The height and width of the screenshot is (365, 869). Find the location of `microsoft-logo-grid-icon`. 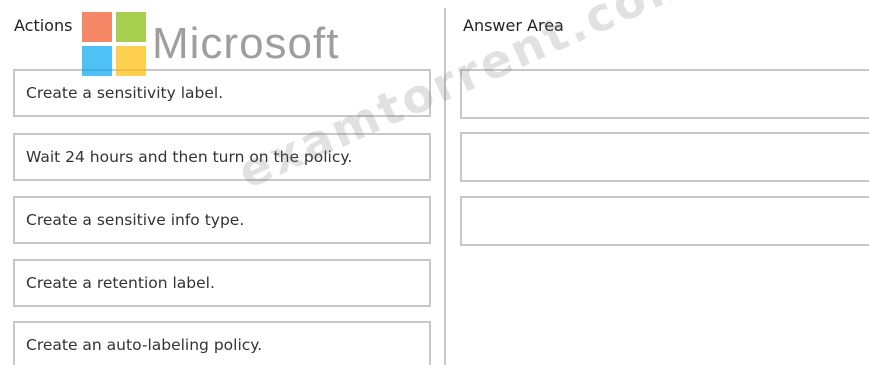

microsoft-logo-grid-icon is located at coordinates (114, 44).